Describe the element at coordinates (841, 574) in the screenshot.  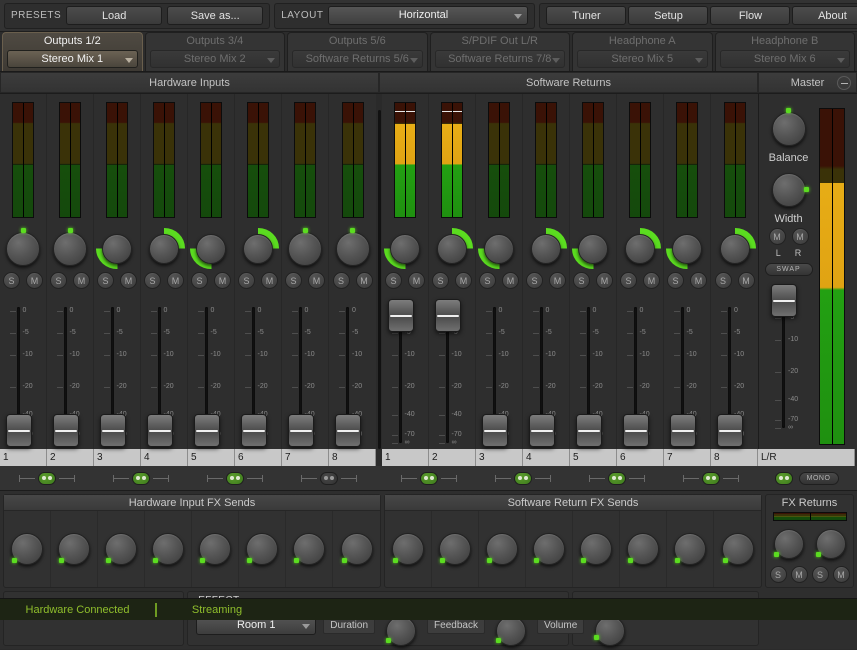
I see `fx-return-2-mute-button: M` at that location.